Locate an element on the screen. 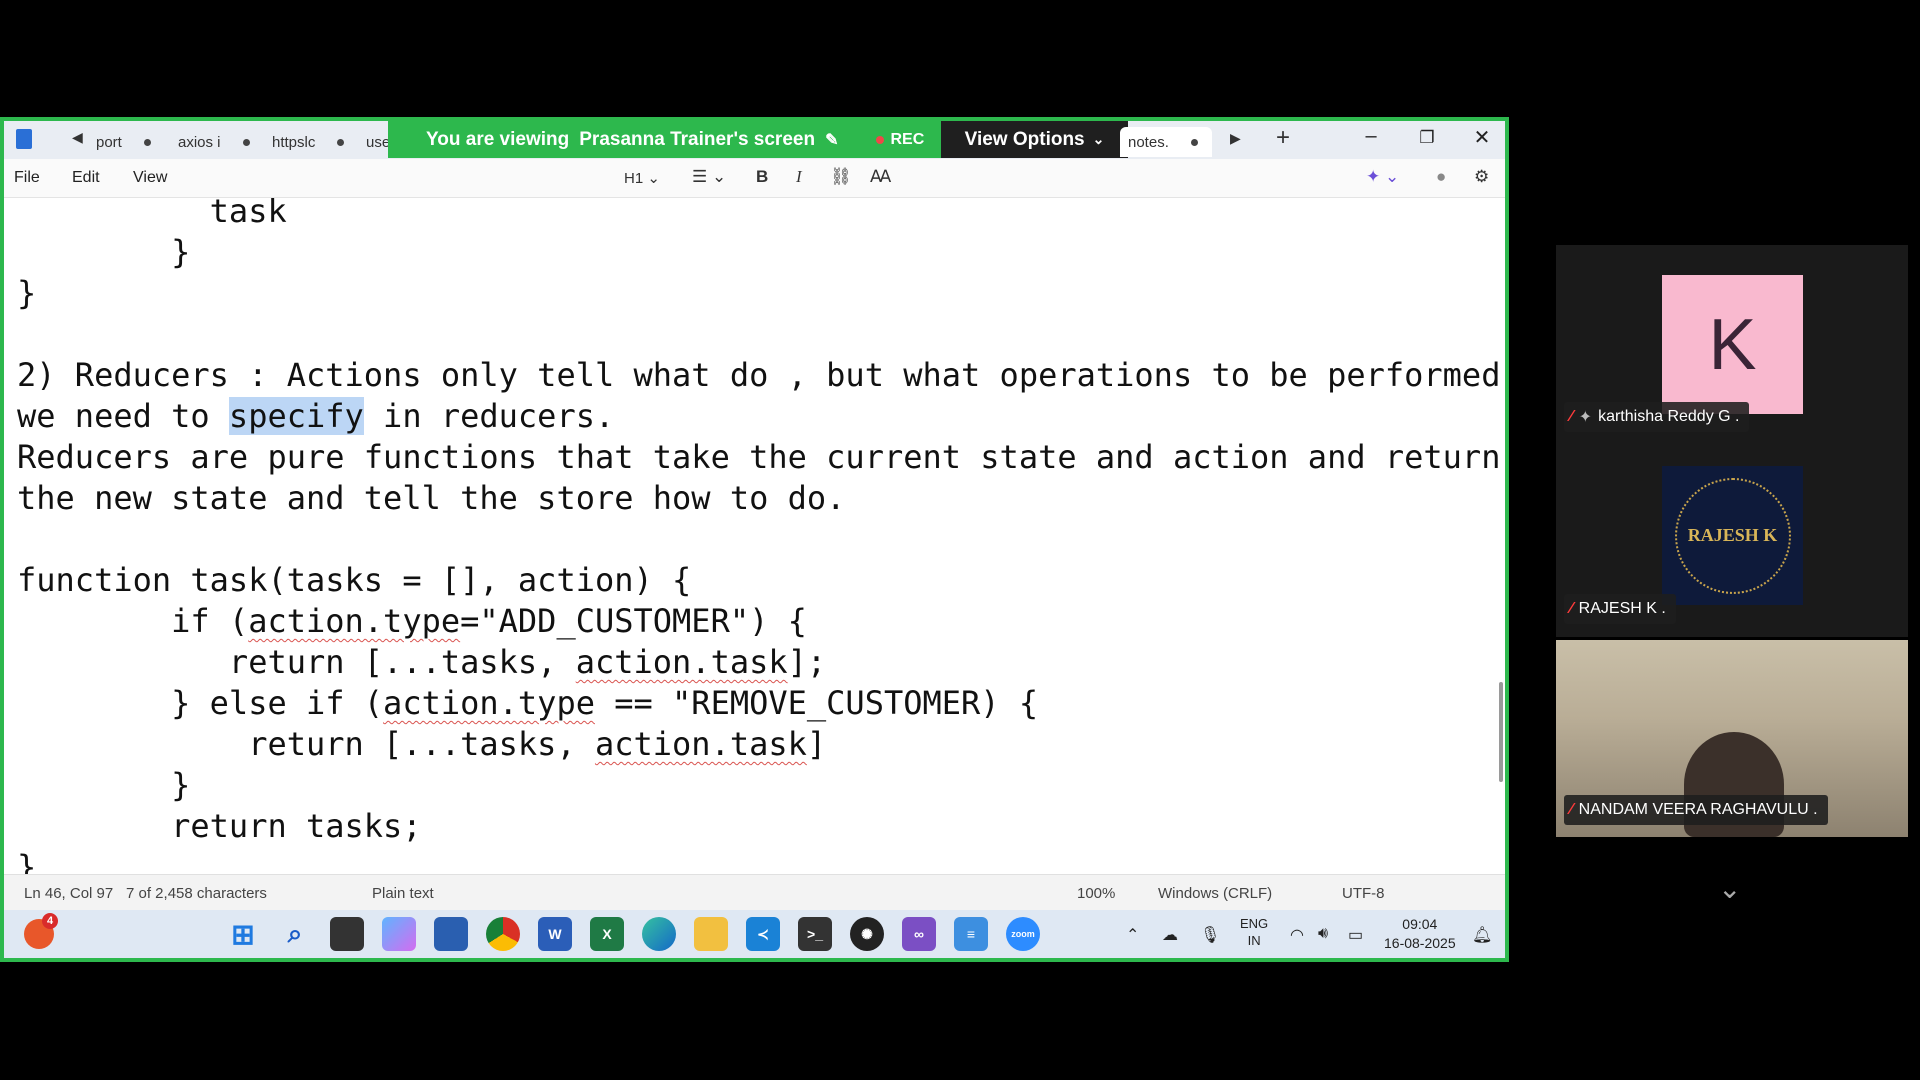 Image resolution: width=1920 pixels, height=1080 pixels. minimize-icon: – is located at coordinates (1371, 136).